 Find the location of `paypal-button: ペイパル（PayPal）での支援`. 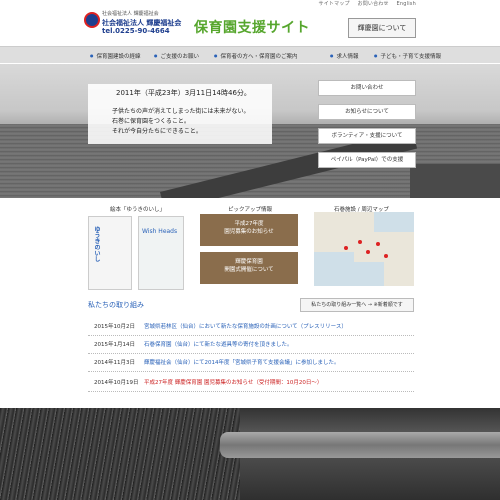

paypal-button: ペイパル（PayPal）での支援 is located at coordinates (367, 160).